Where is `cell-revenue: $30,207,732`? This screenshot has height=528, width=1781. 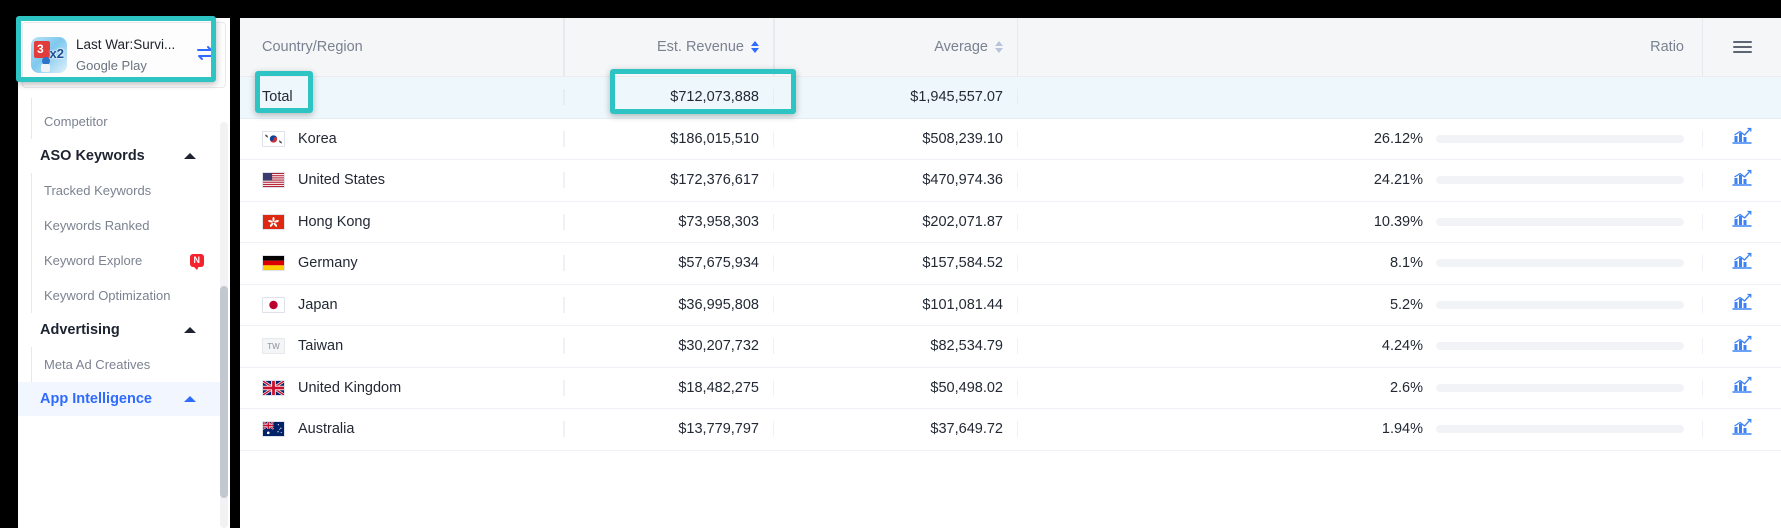
cell-revenue: $30,207,732 is located at coordinates (669, 346).